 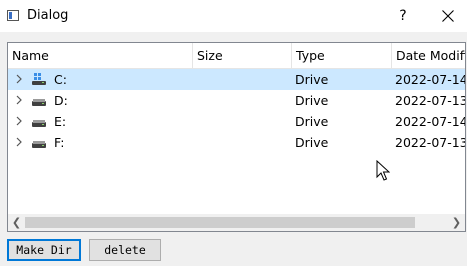 I want to click on column-header-size: Size, so click(x=242, y=56).